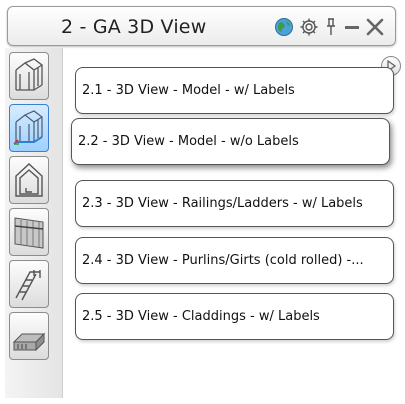 The height and width of the screenshot is (404, 405). I want to click on sidebar-button-model, so click(29, 76).